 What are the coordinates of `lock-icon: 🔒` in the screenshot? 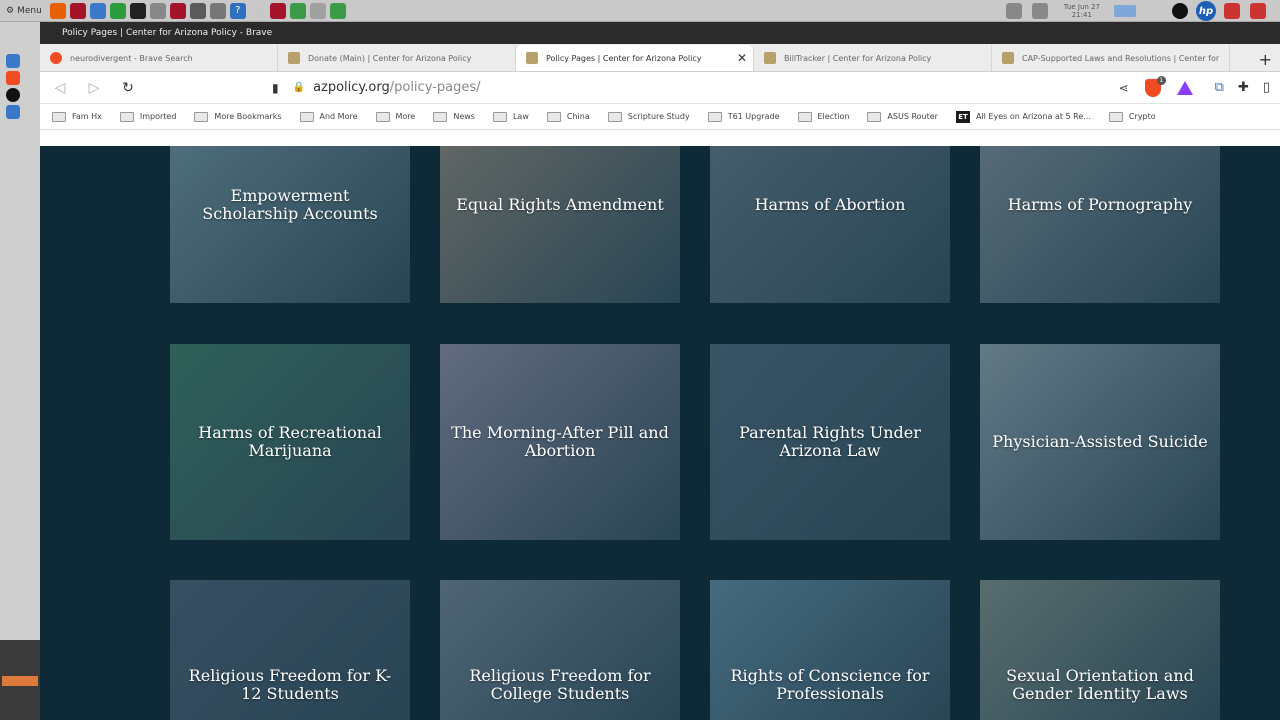 It's located at (299, 87).